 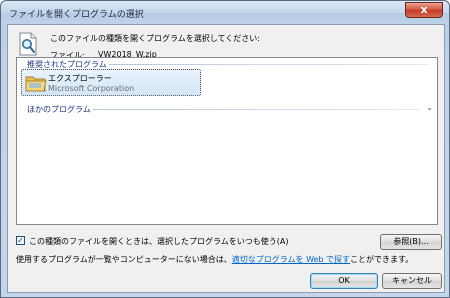 What do you see at coordinates (155, 38) in the screenshot?
I see `instruction-text: このファイルの種類を開くプログラムを選択してください:` at bounding box center [155, 38].